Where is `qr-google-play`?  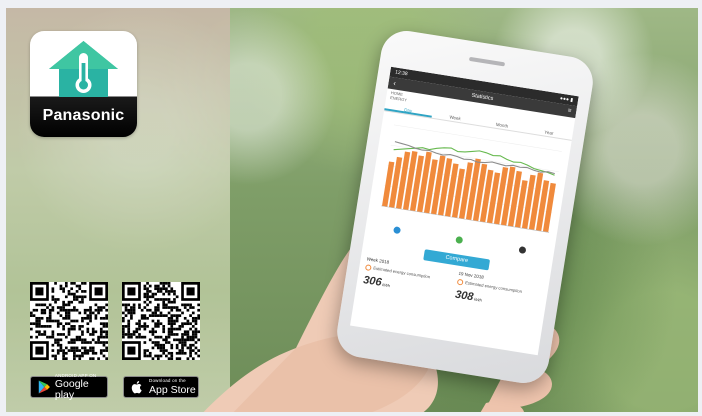
qr-google-play is located at coordinates (69, 321).